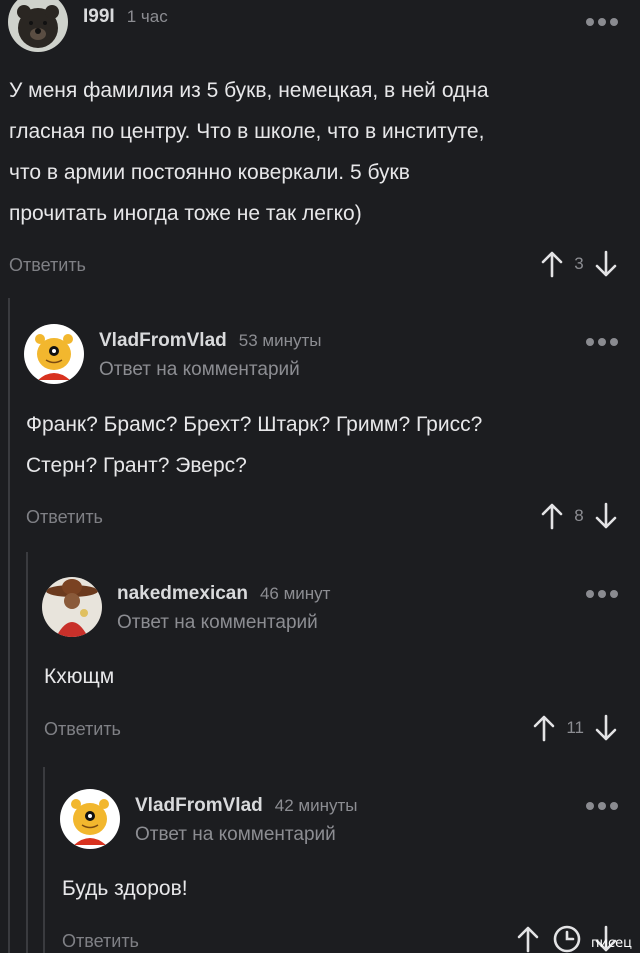  Describe the element at coordinates (99, 17) in the screenshot. I see `comment-author: I99I` at that location.